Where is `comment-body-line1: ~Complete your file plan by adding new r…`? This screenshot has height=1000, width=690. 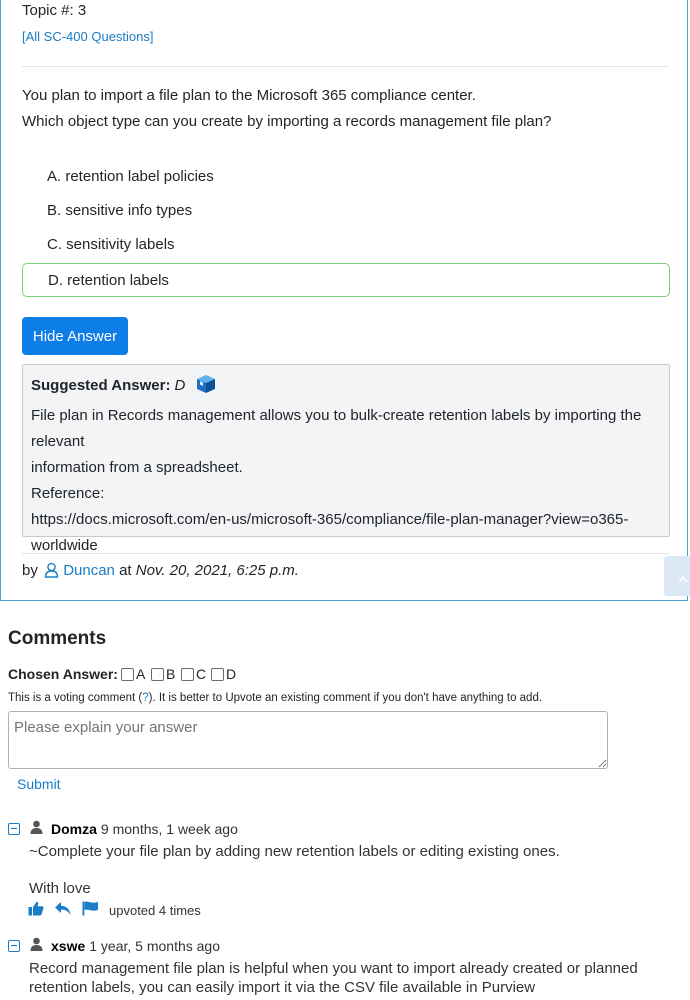 comment-body-line1: ~Complete your file plan by adding new r… is located at coordinates (294, 851).